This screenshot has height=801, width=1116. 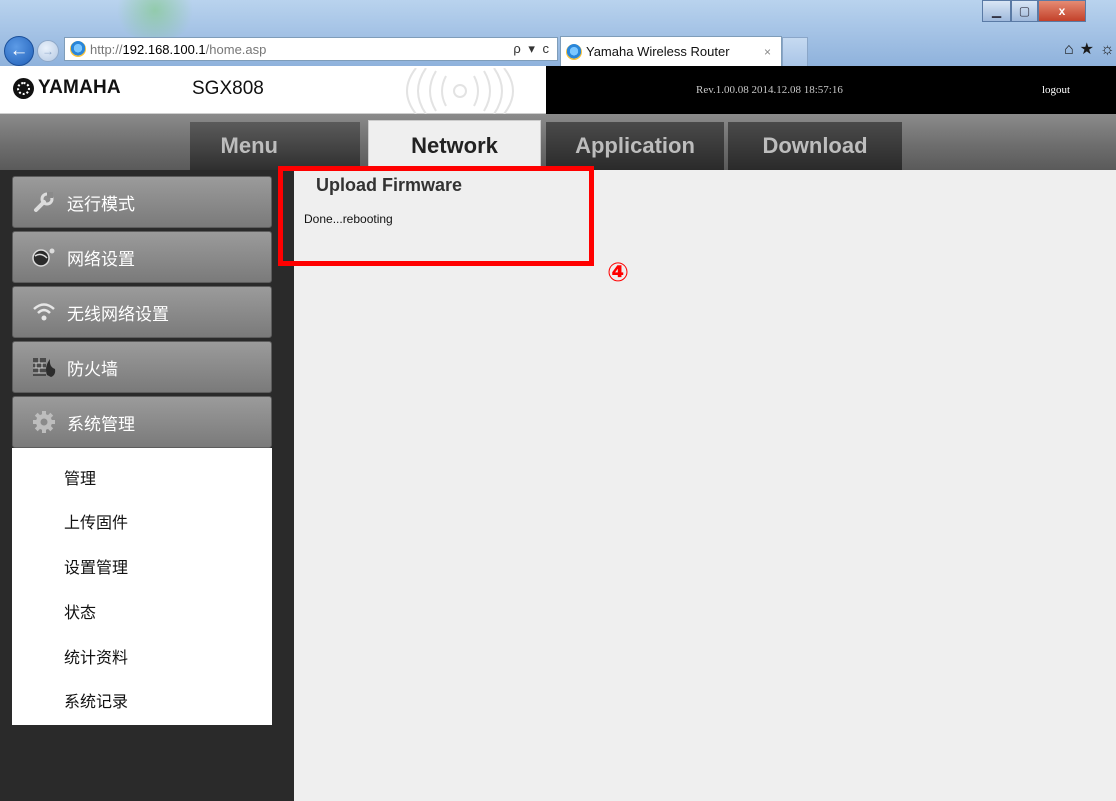 What do you see at coordinates (44, 422) in the screenshot?
I see `gear-icon` at bounding box center [44, 422].